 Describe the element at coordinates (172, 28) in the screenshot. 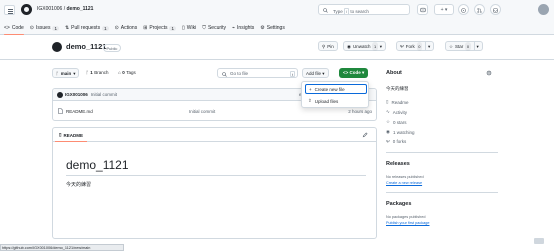

I see `tab-projects-count: 1` at that location.